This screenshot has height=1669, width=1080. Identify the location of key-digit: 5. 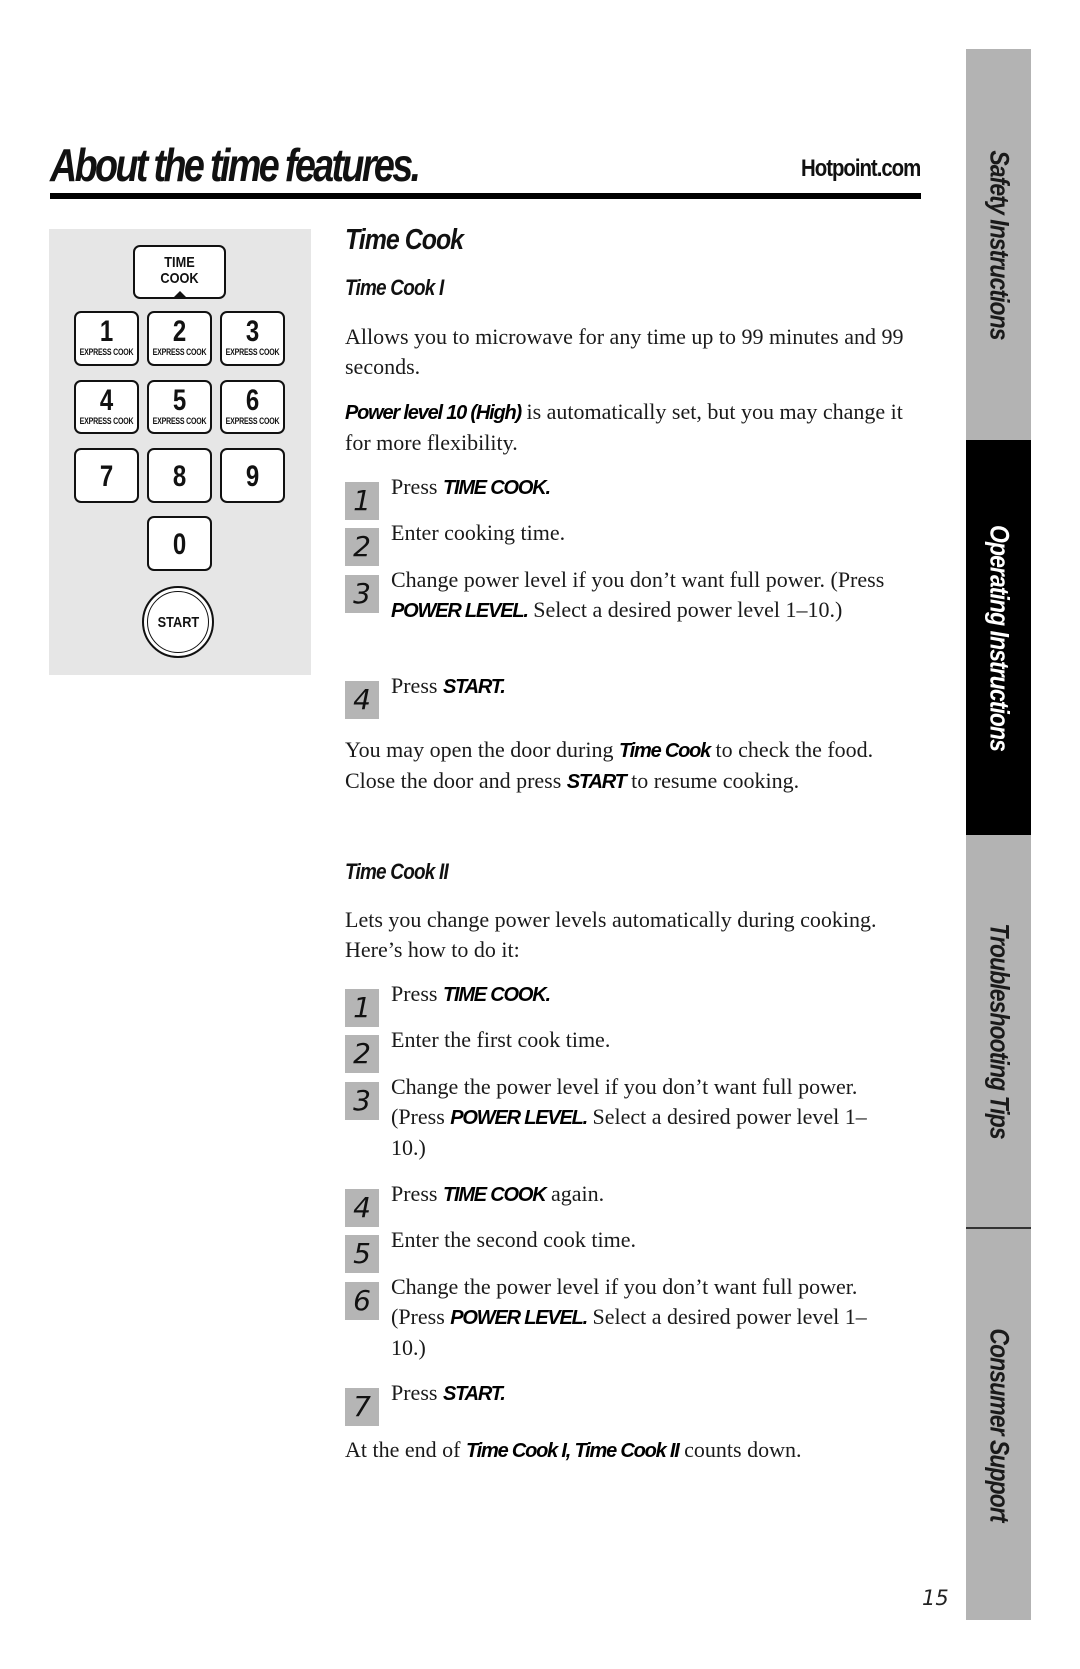
(179, 400).